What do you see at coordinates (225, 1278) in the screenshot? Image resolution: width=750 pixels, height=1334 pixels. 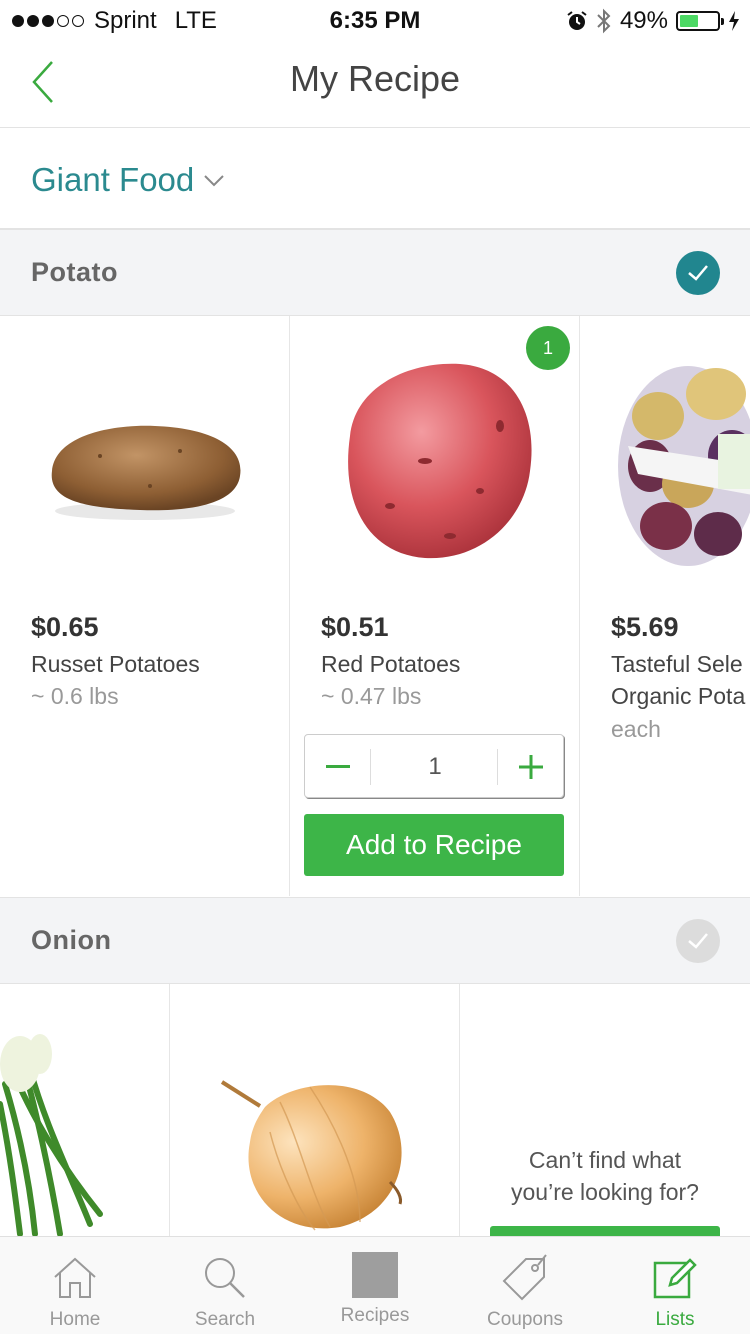 I see `search-icon` at bounding box center [225, 1278].